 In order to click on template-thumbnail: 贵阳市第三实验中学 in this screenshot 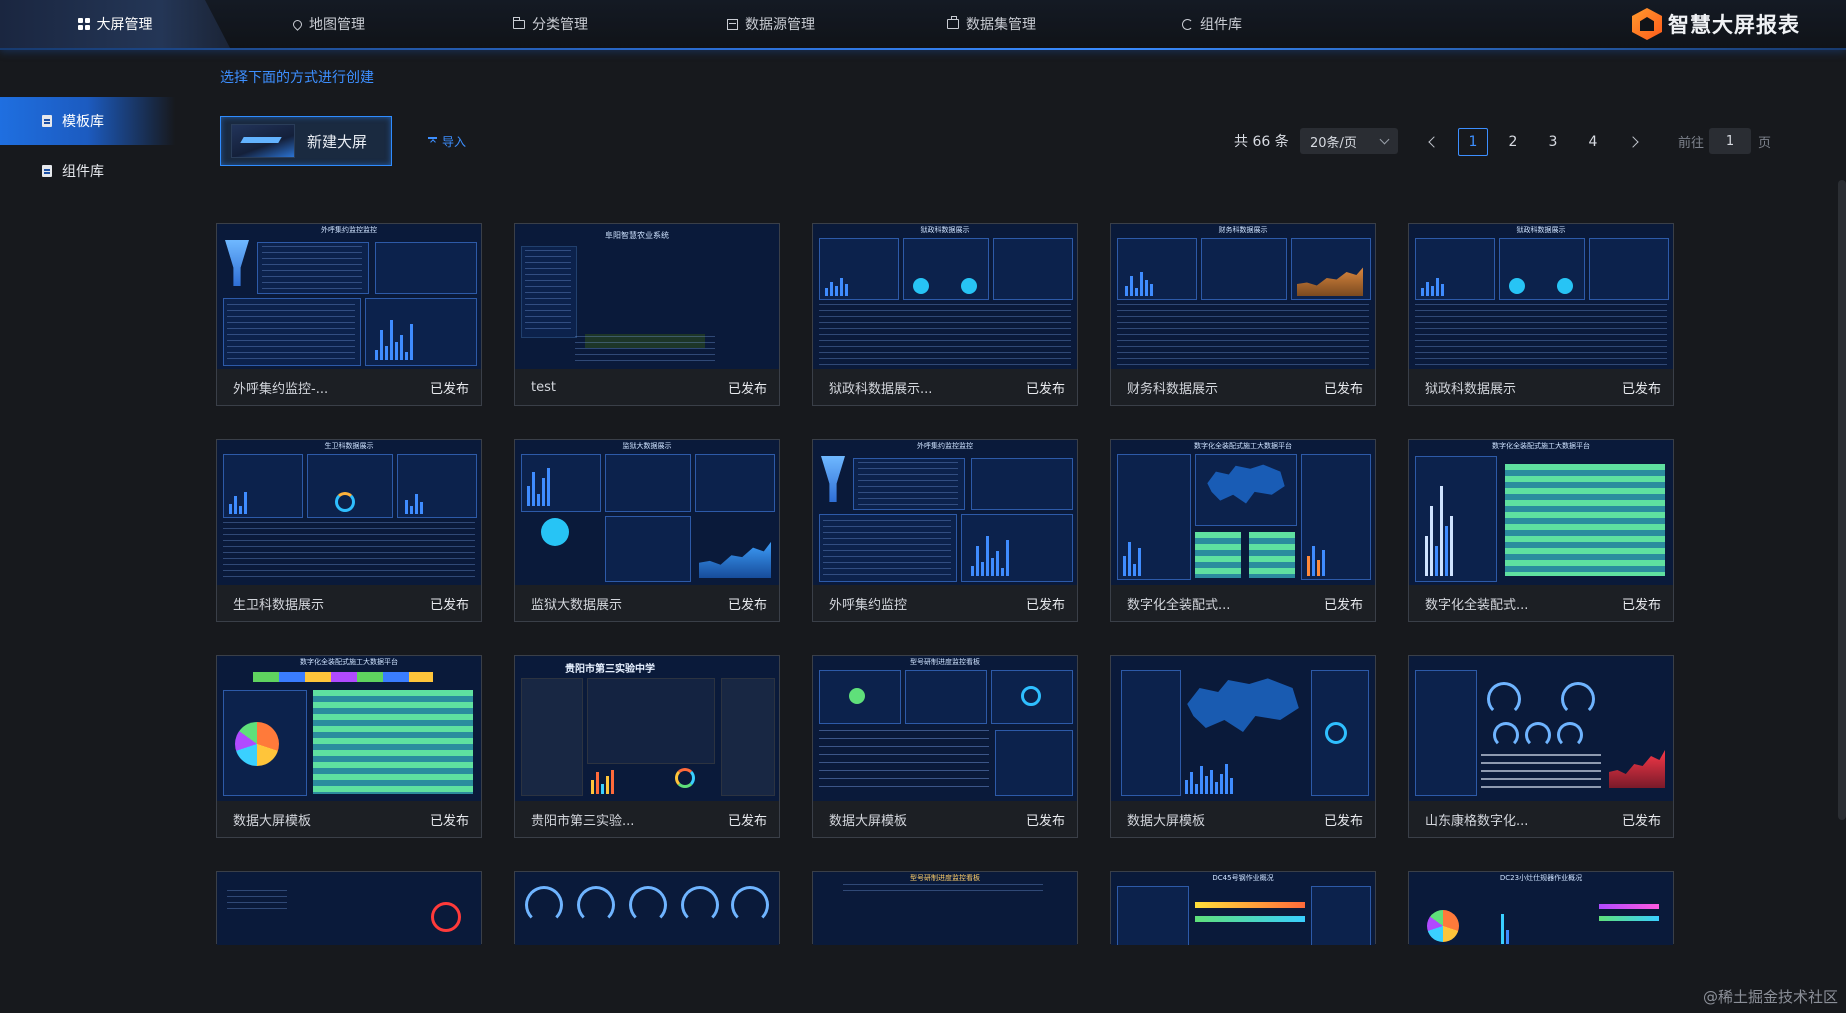, I will do `click(647, 728)`.